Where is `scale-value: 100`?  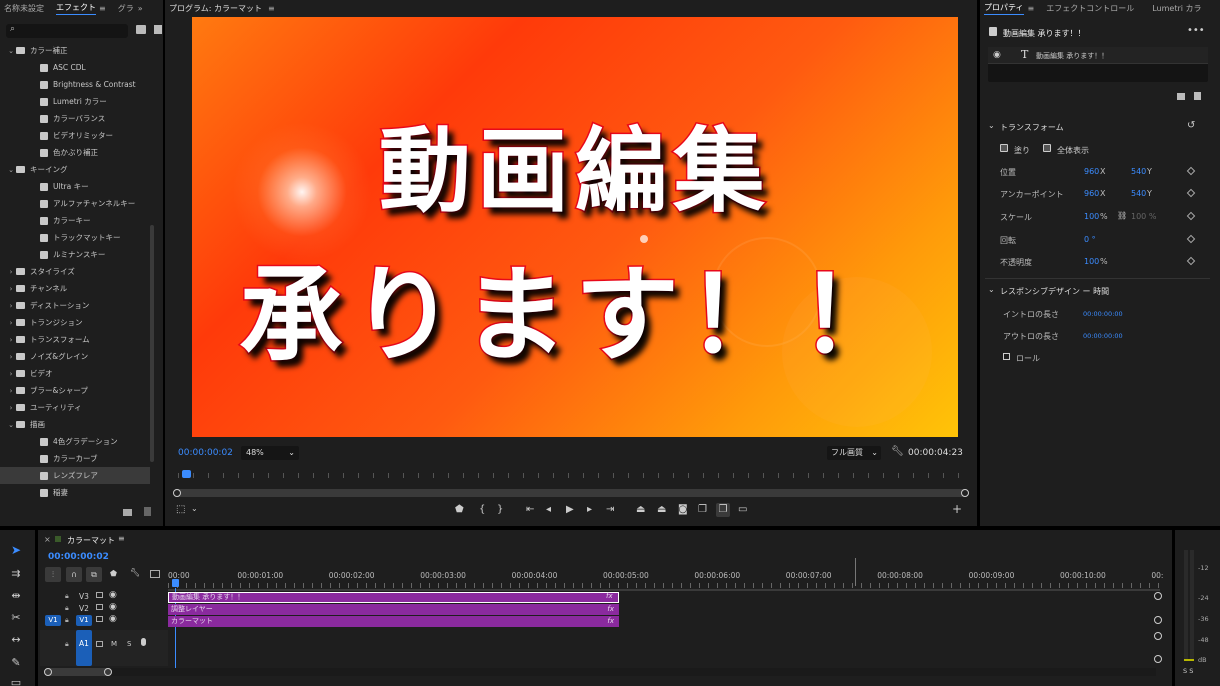 scale-value: 100 is located at coordinates (1091, 216).